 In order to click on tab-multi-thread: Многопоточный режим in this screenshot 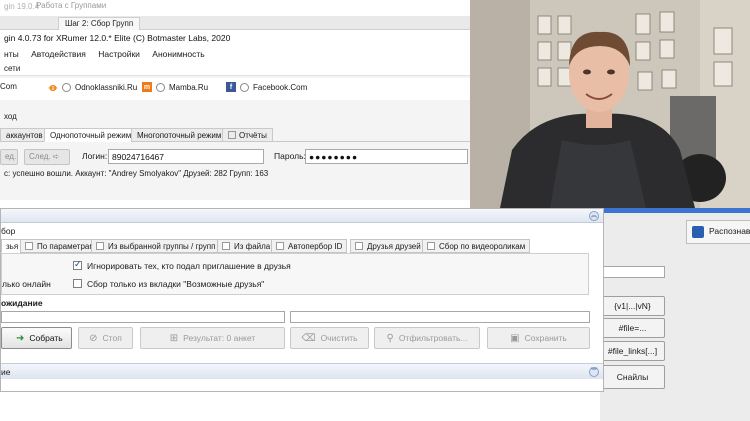, I will do `click(179, 135)`.